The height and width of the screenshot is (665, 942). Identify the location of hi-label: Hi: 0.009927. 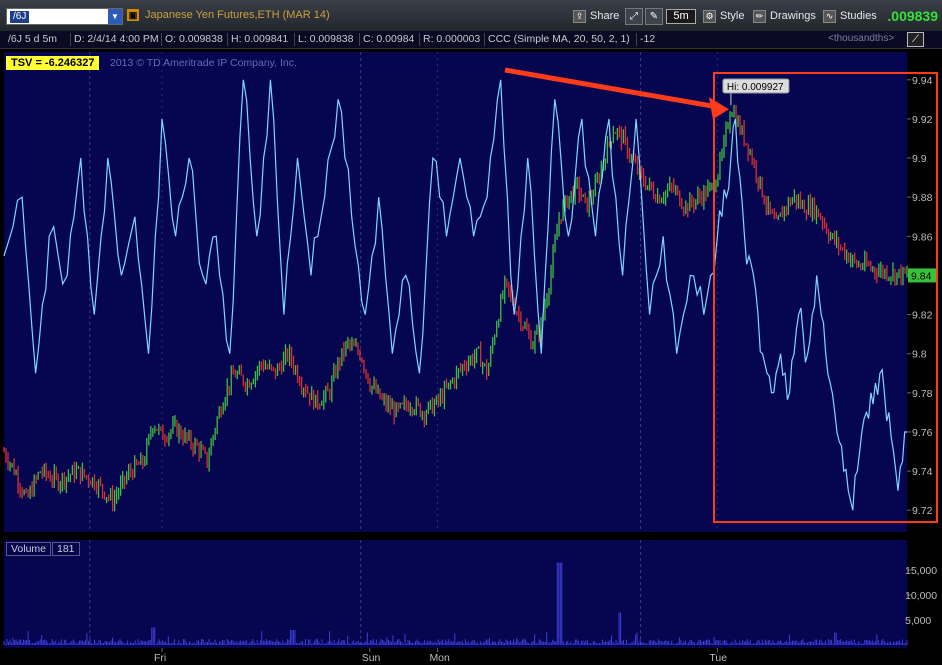
(755, 87).